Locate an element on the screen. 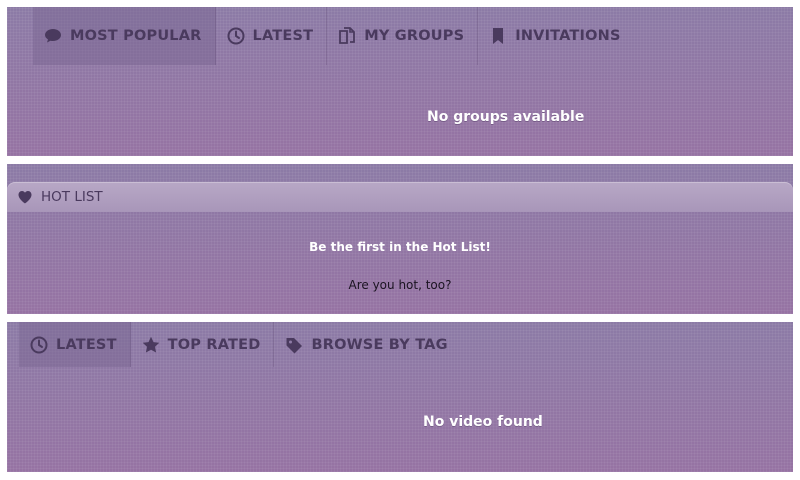  tab-label: BROWSE BY TAG is located at coordinates (379, 344).